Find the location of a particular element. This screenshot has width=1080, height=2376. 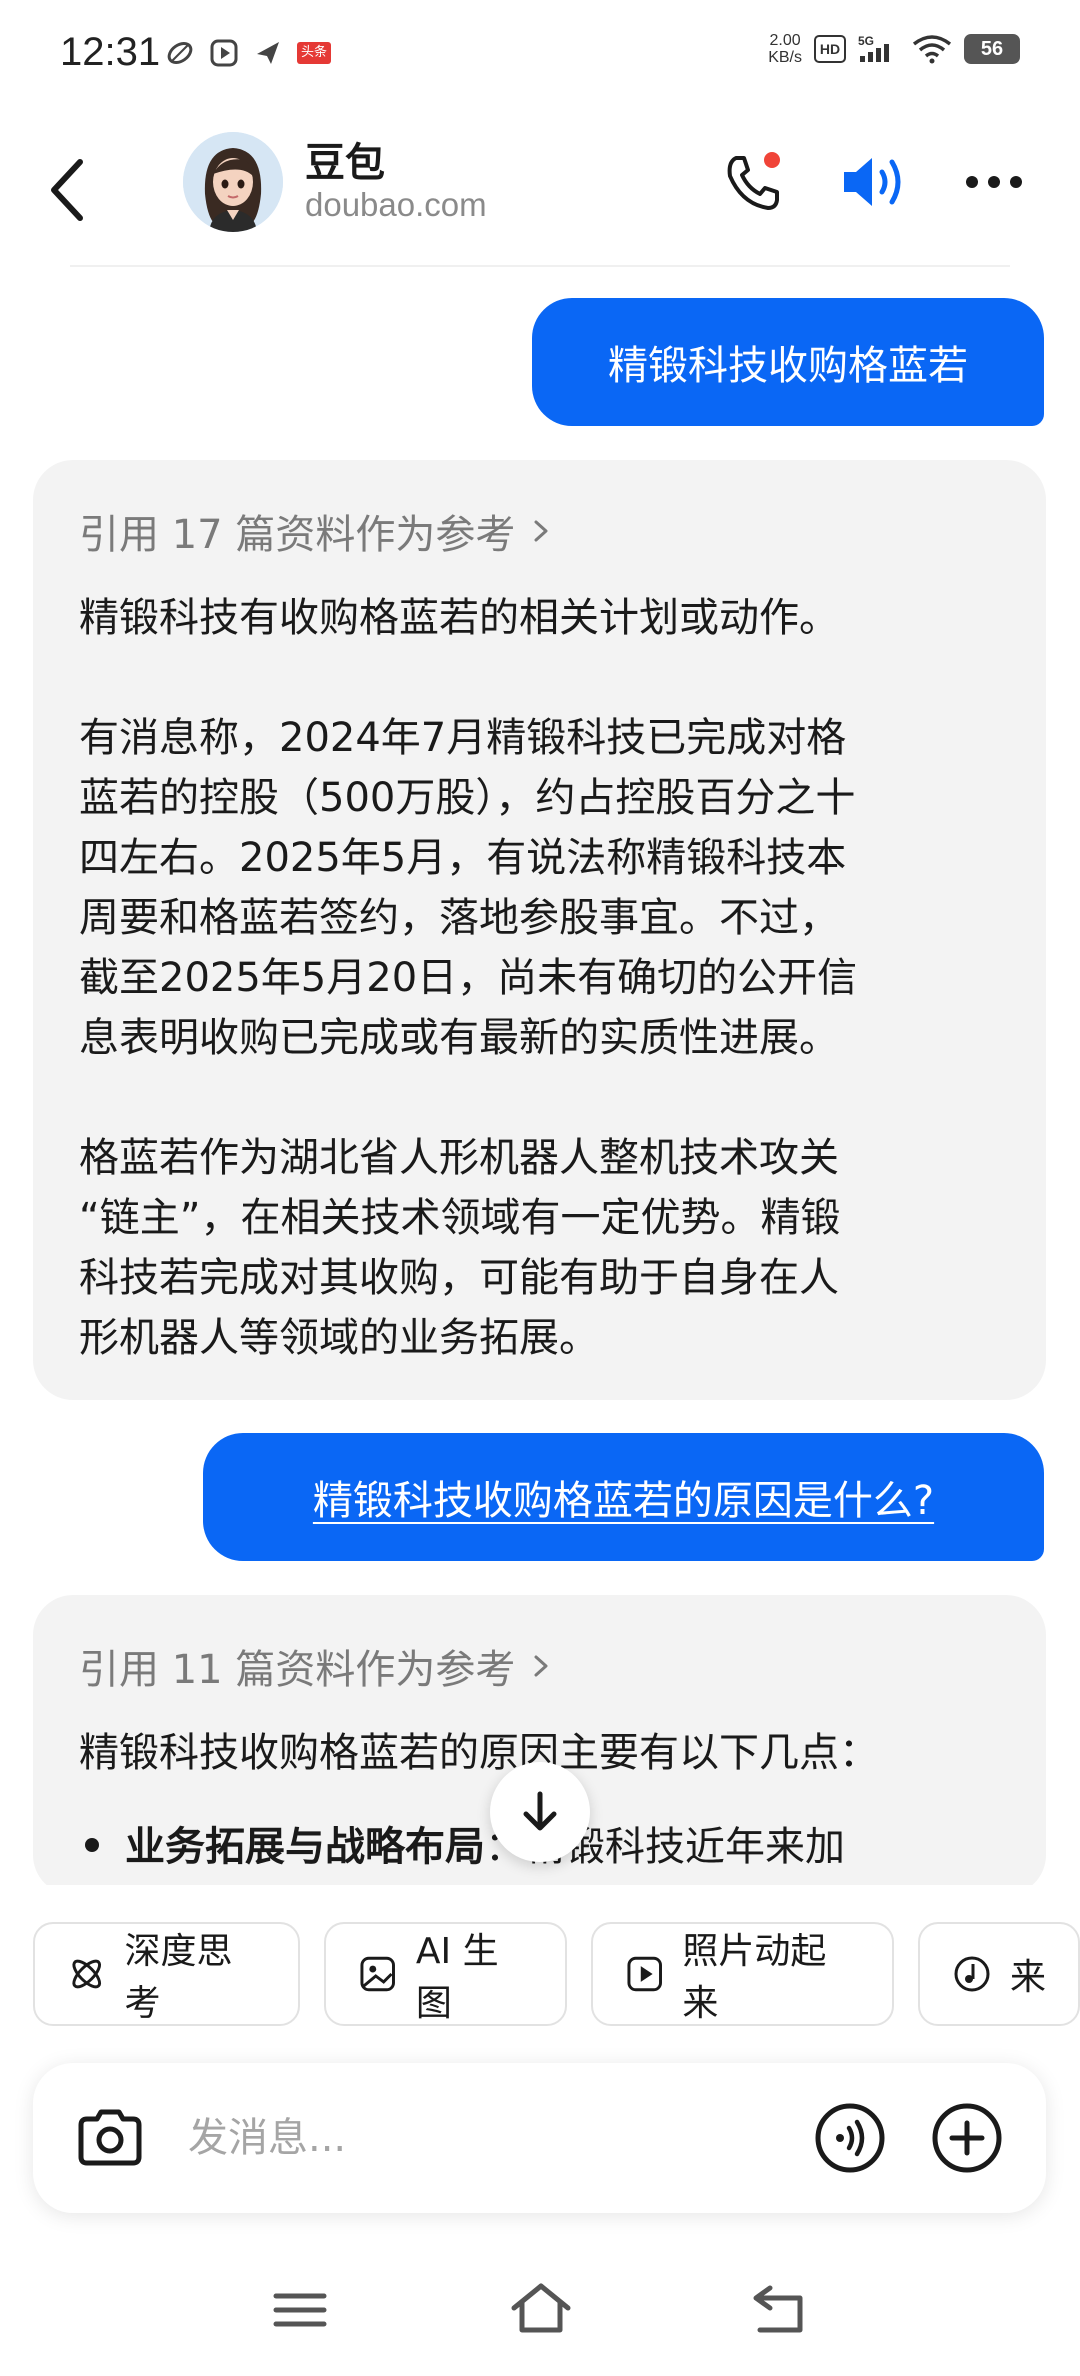

arrow-down-icon is located at coordinates (540, 1811).